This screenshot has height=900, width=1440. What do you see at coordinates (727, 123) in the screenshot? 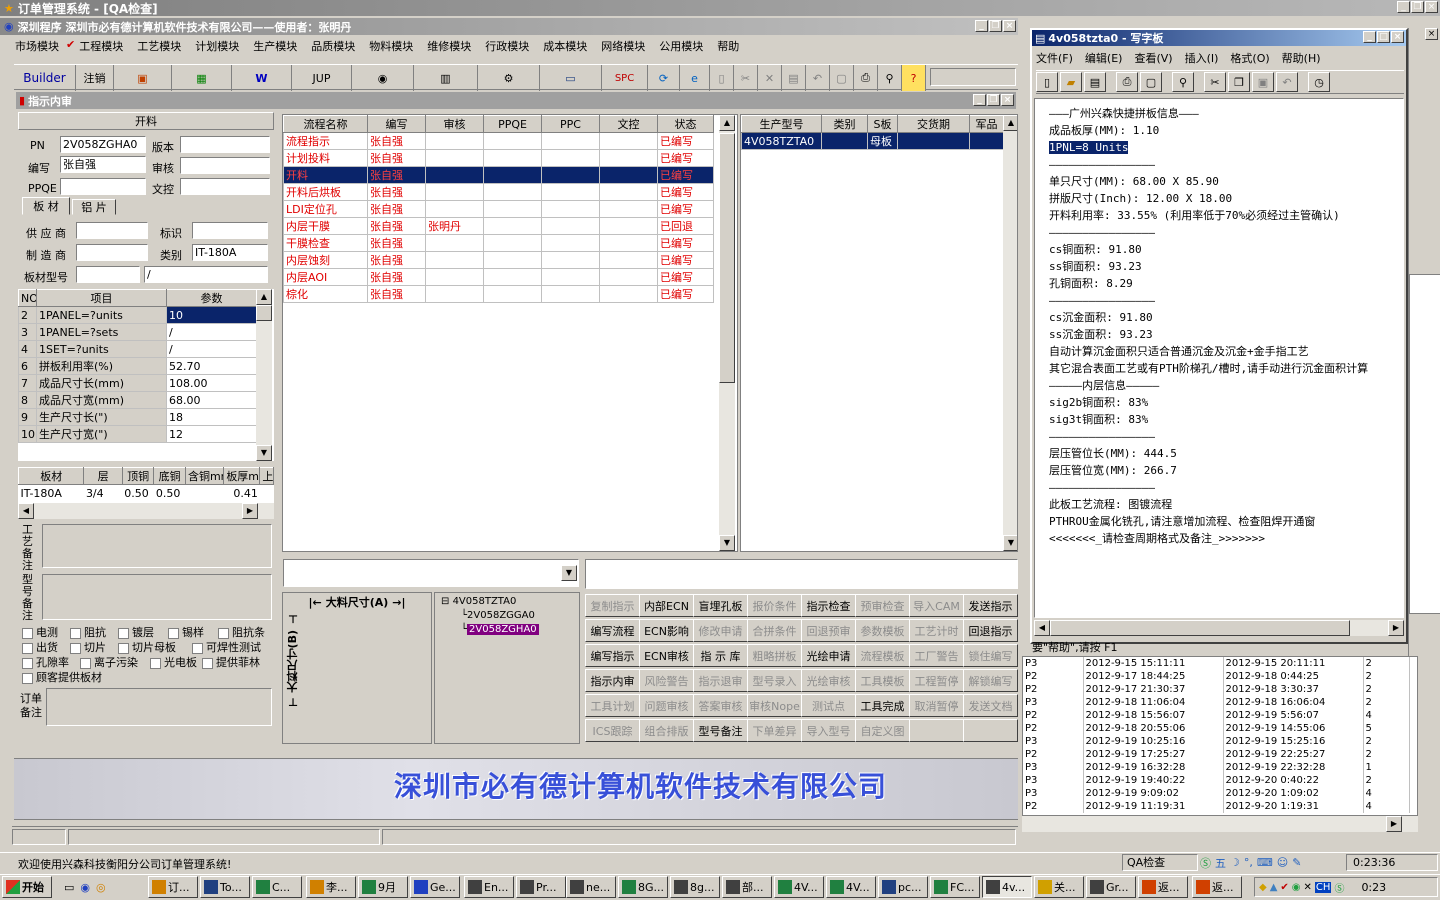
I see `flow-scroll-up-icon: ▲` at bounding box center [727, 123].